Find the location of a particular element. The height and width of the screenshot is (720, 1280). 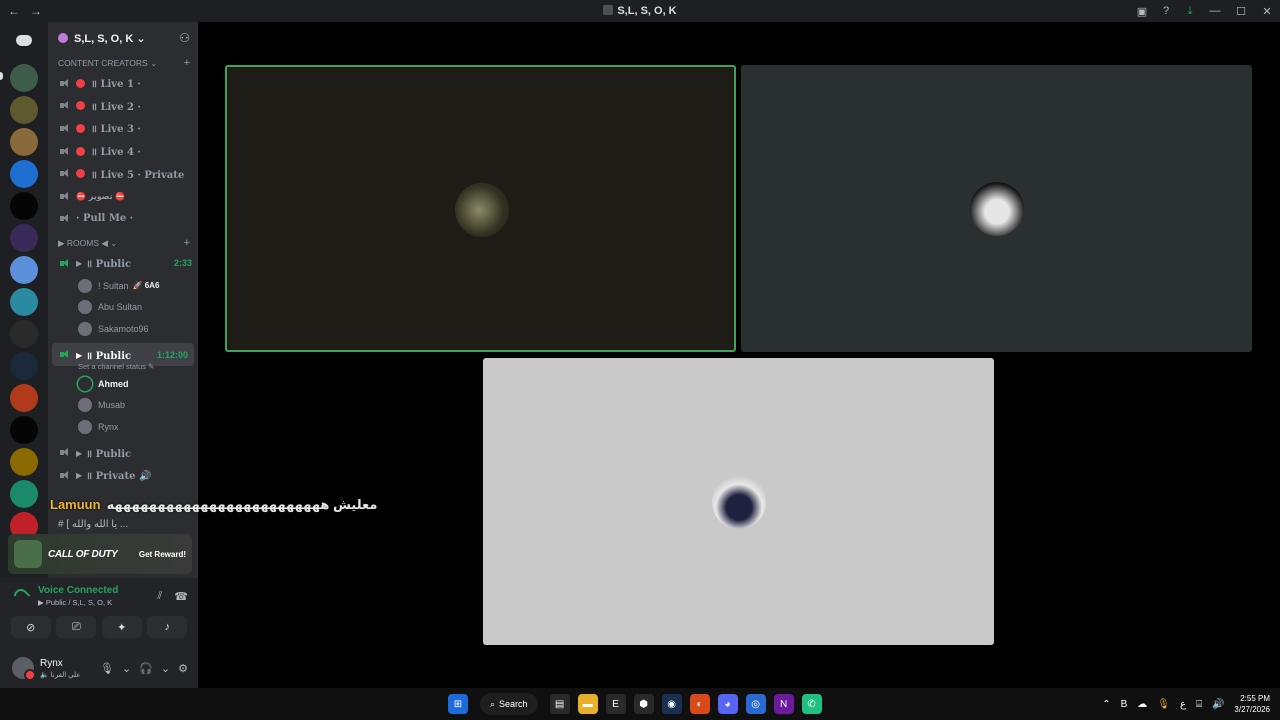

store-icon: ▤ is located at coordinates (559, 704).